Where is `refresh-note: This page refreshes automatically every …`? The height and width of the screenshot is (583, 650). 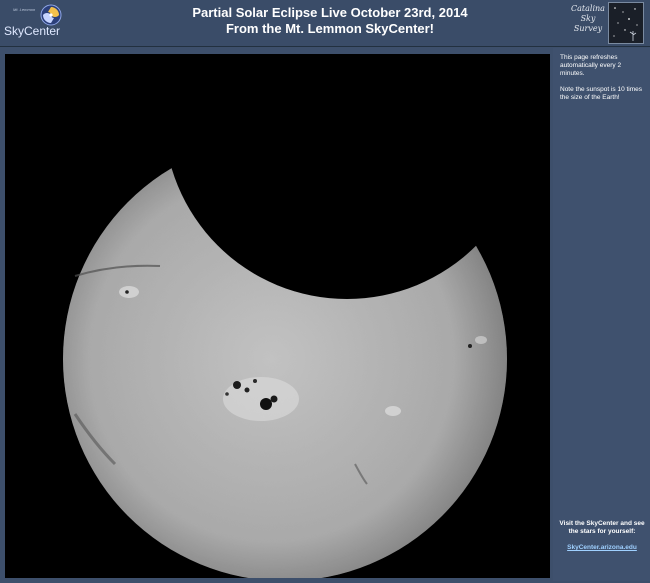 refresh-note: This page refreshes automatically every … is located at coordinates (591, 65).